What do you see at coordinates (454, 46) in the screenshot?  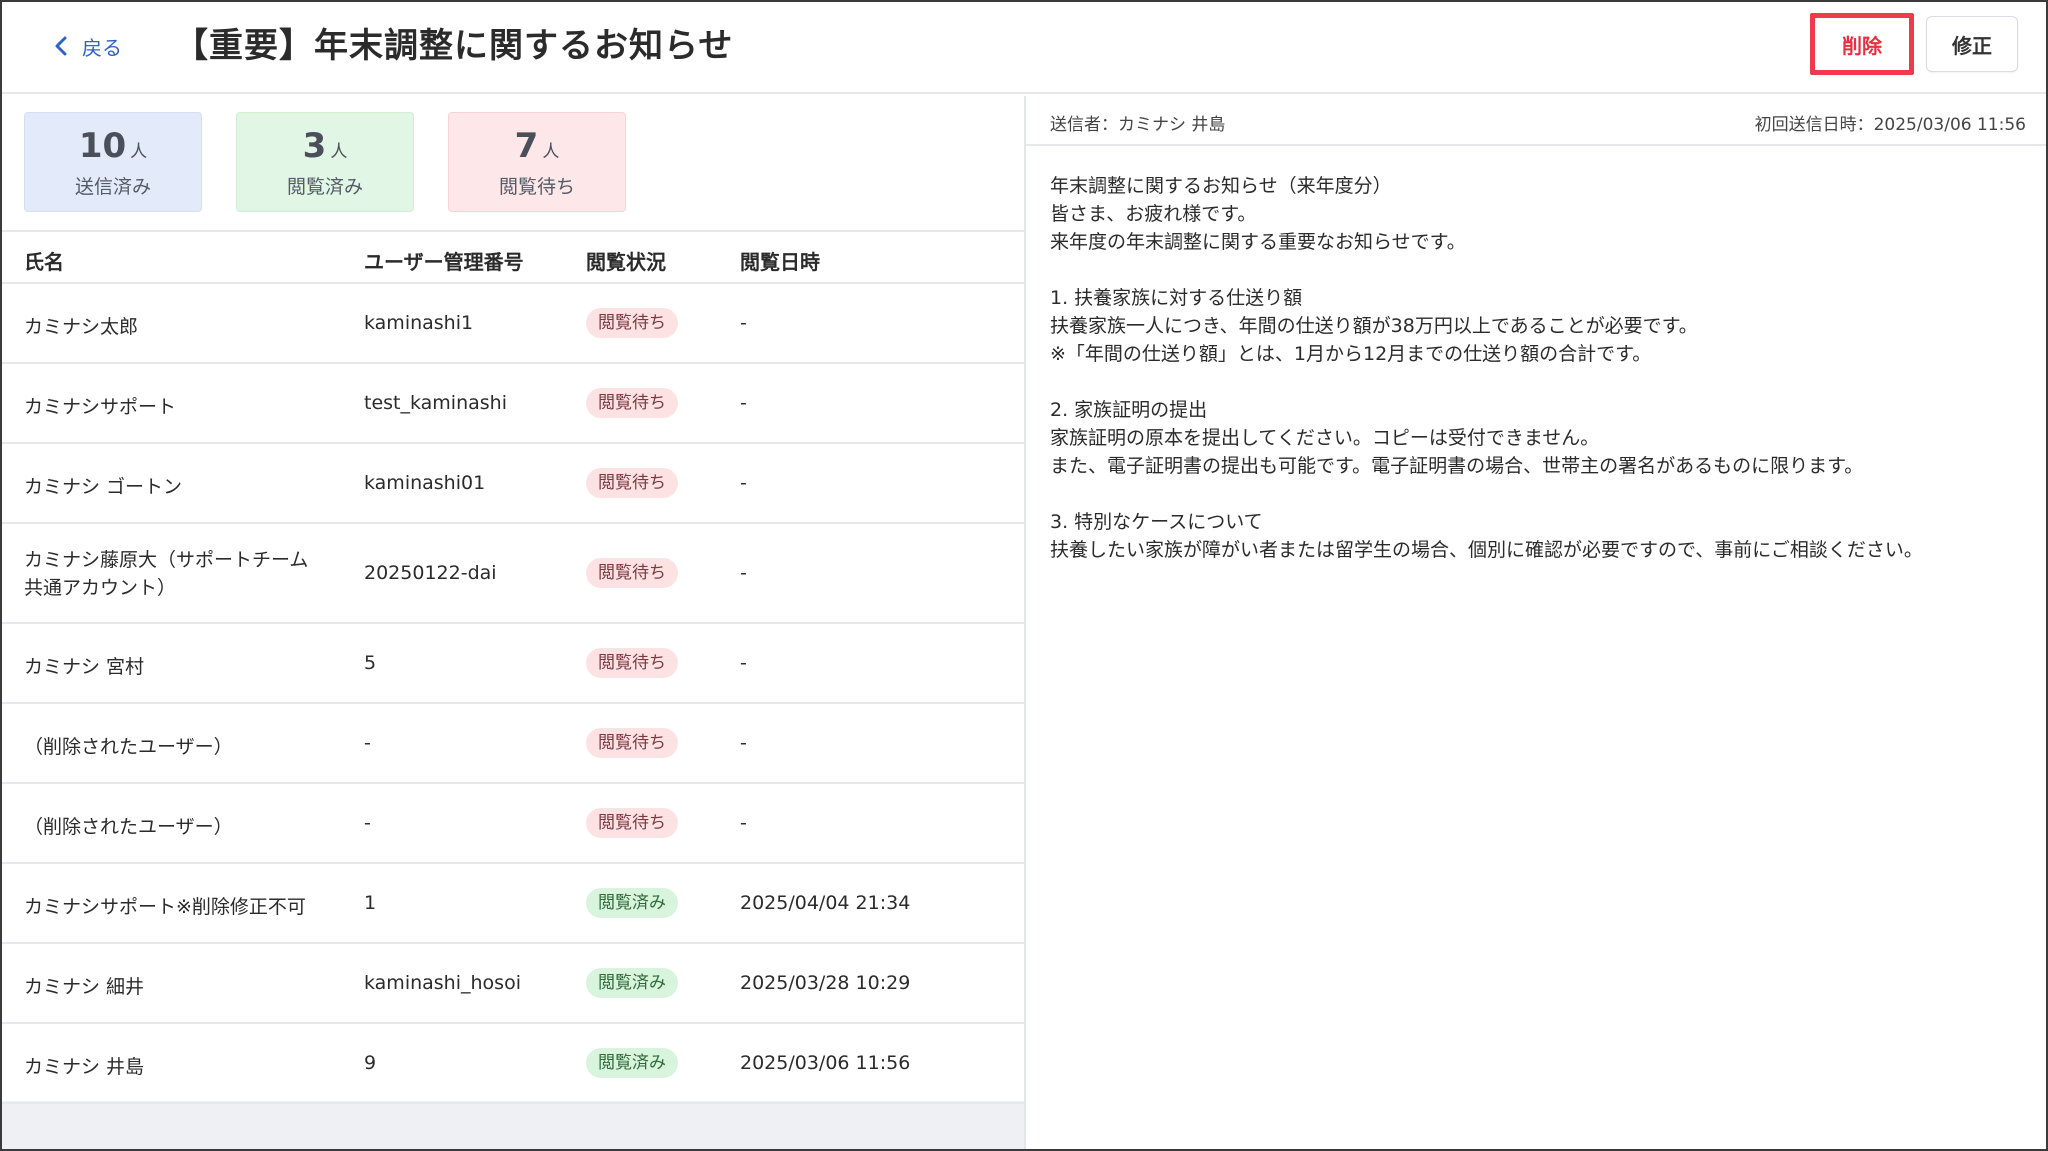 I see `page-title: 【重要】年末調整に関するお知らせ` at bounding box center [454, 46].